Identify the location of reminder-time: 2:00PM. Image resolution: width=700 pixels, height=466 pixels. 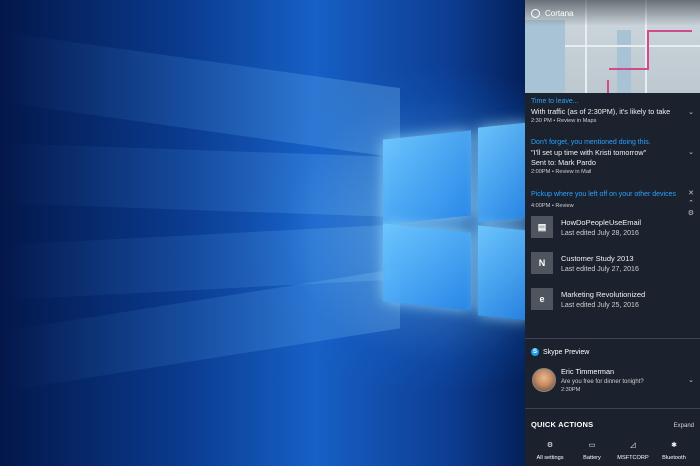
(541, 172).